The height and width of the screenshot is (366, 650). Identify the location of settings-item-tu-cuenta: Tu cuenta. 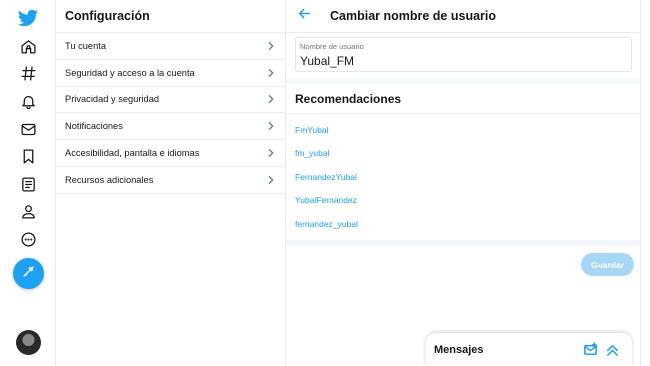
(170, 46).